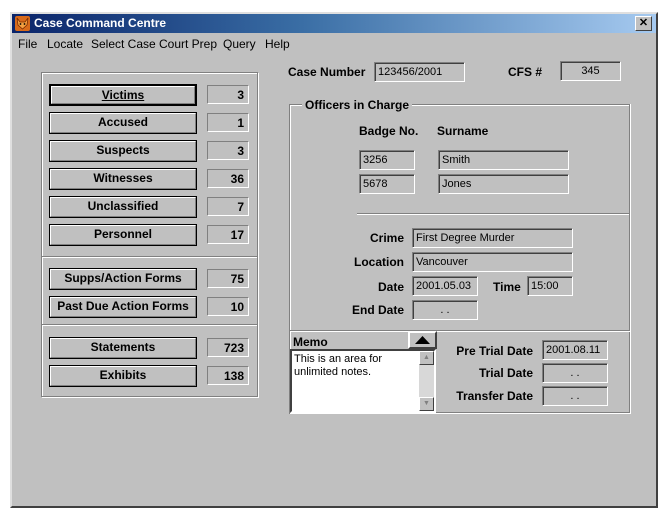  What do you see at coordinates (492, 238) in the screenshot?
I see `crime-field: First Degree Murder` at bounding box center [492, 238].